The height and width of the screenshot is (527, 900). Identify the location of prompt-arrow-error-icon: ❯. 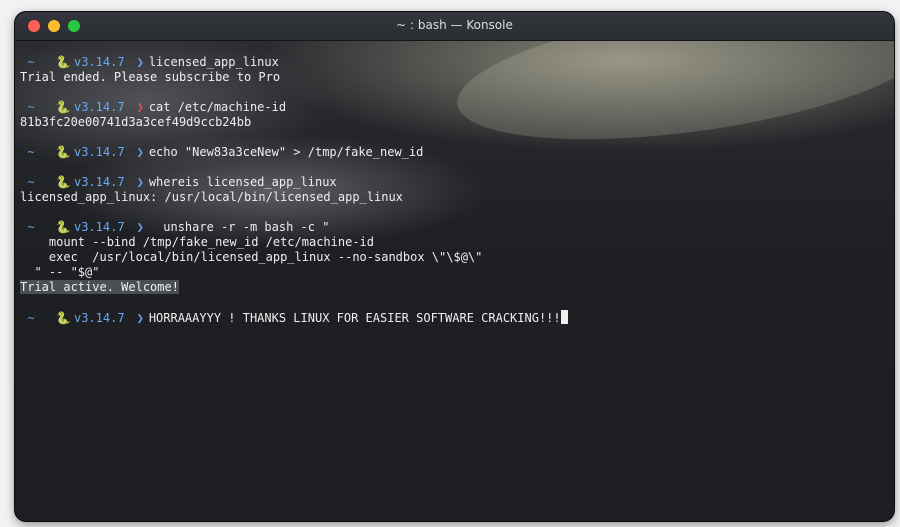
(140, 107).